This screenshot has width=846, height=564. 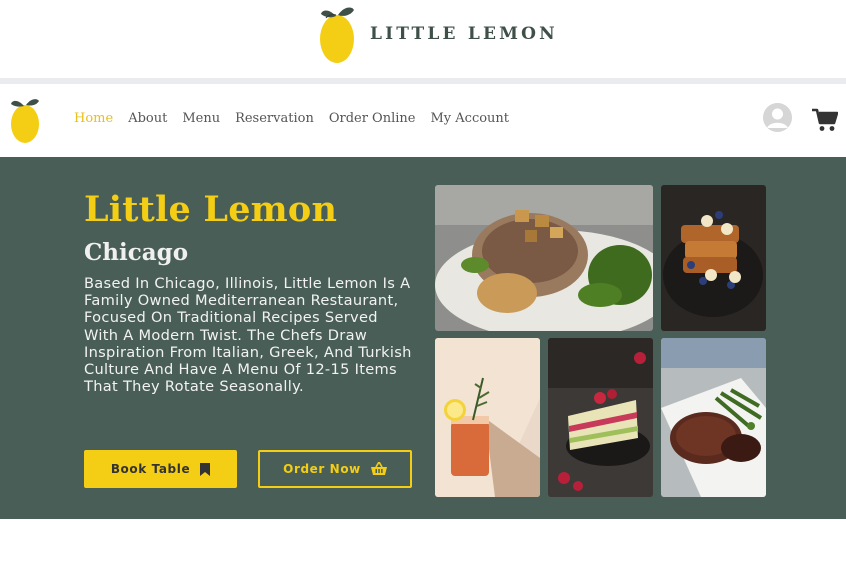 What do you see at coordinates (93, 118) in the screenshot?
I see `nav-item-home: Home` at bounding box center [93, 118].